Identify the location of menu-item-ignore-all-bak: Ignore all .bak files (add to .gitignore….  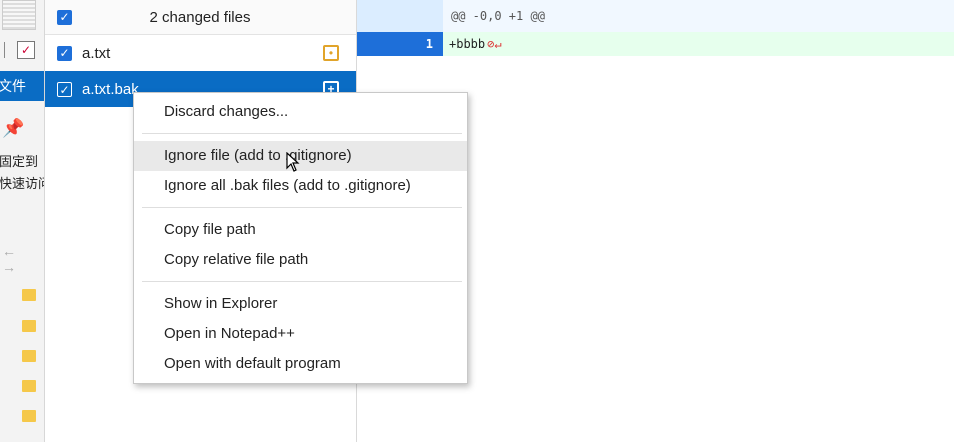
(300, 186).